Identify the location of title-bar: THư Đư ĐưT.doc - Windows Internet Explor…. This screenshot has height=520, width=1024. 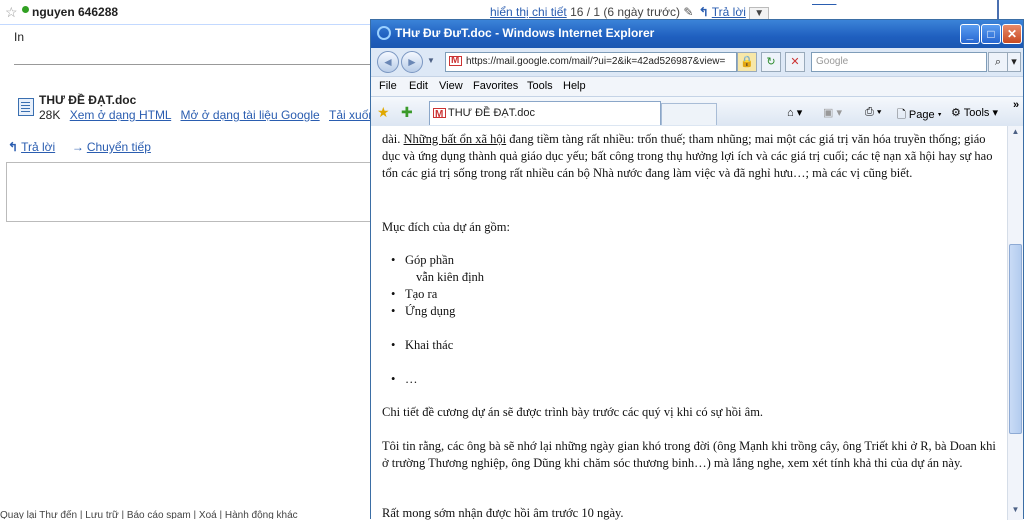
(697, 34).